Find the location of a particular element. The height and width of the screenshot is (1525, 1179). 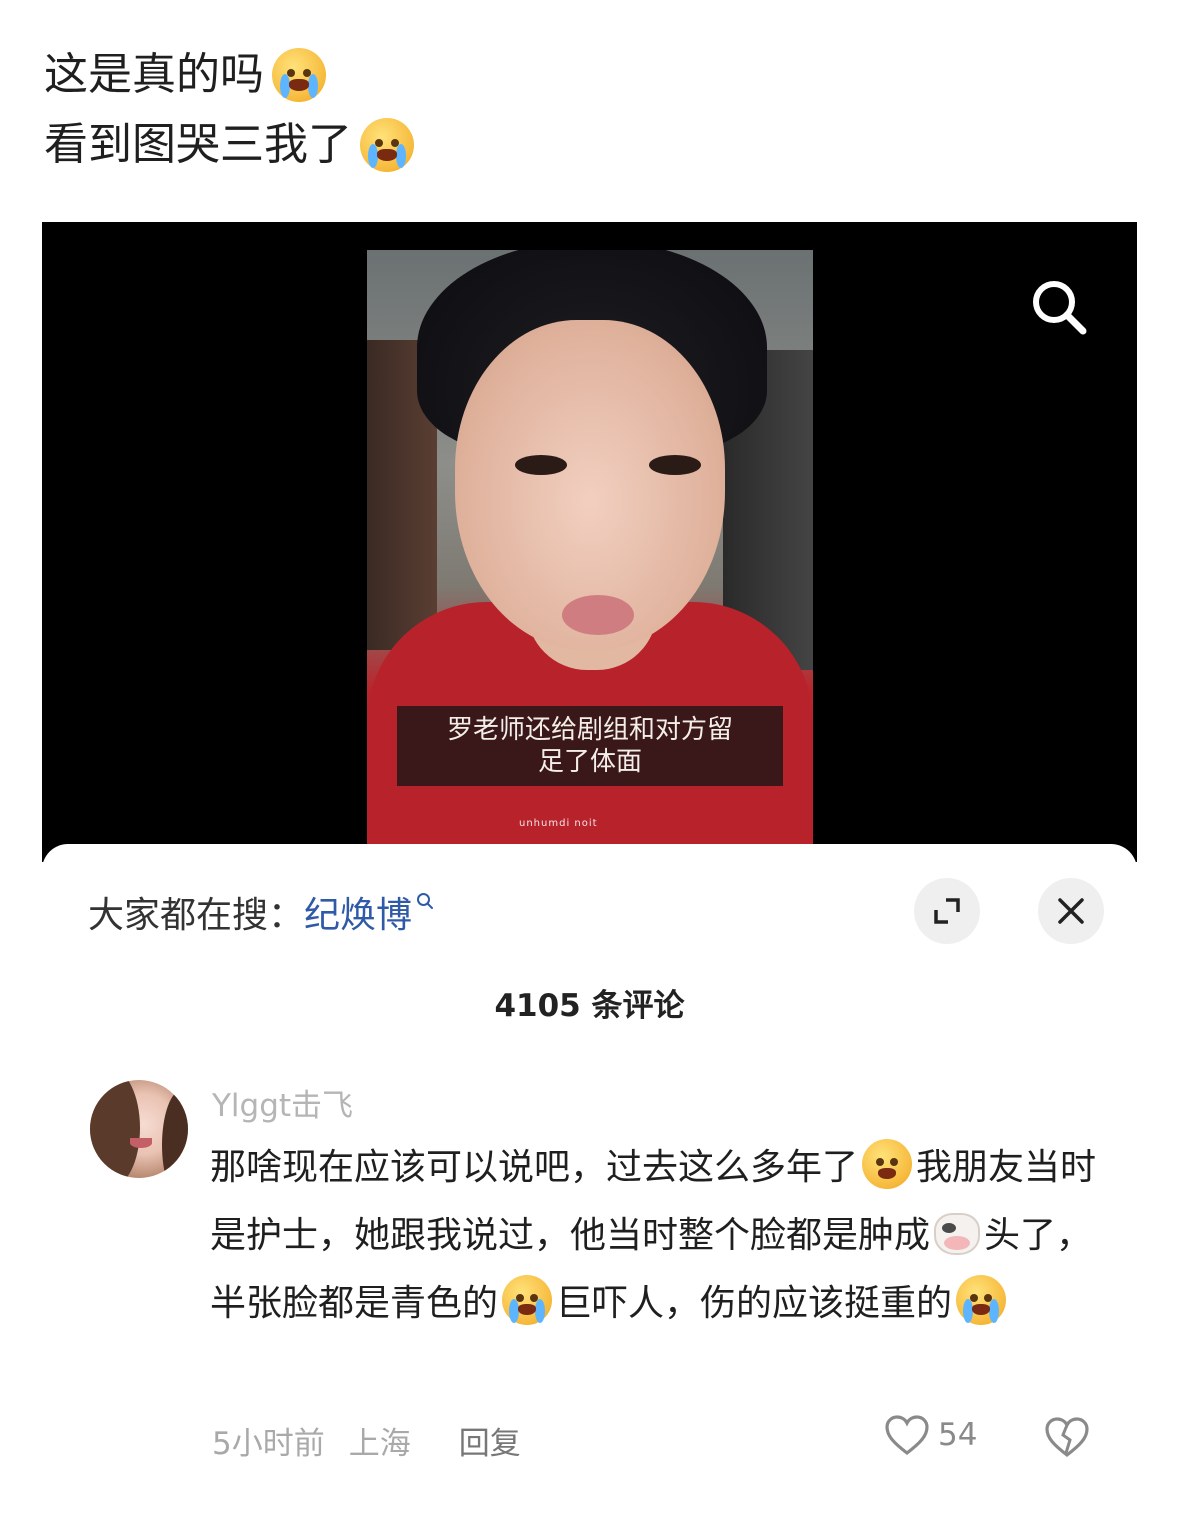

video-subtitle: 罗老师还给剧组和对方留 足了体面 is located at coordinates (590, 746).